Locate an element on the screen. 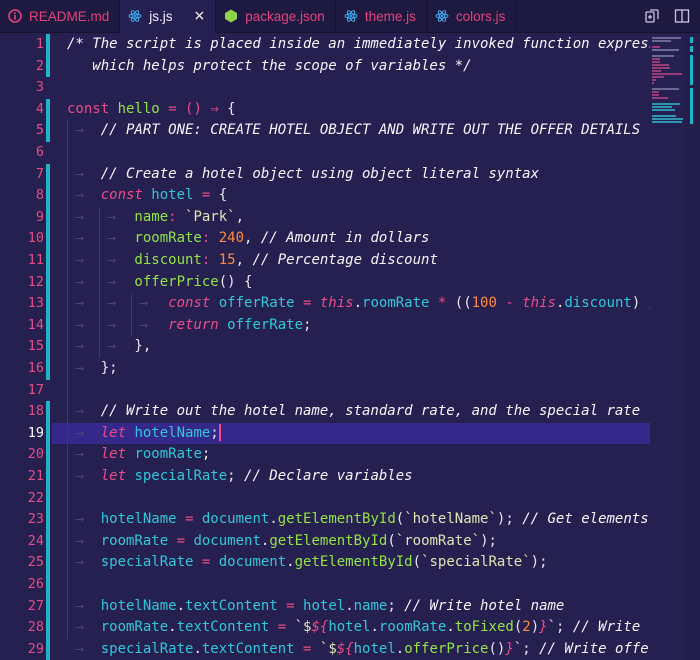 Image resolution: width=700 pixels, height=660 pixels. tab-label: package.json is located at coordinates (285, 16).